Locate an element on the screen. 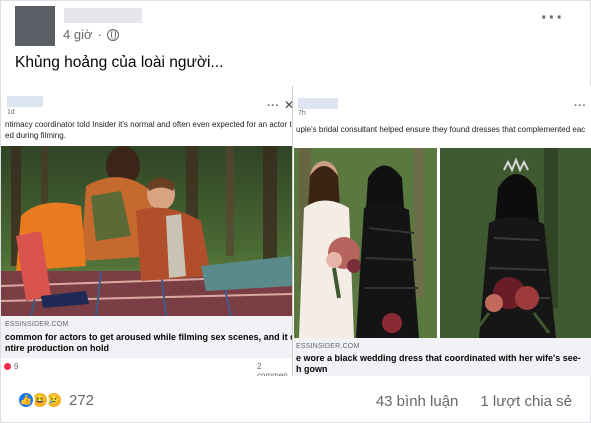 This screenshot has width=591, height=423. mini-reactions: 9 is located at coordinates (11, 366).